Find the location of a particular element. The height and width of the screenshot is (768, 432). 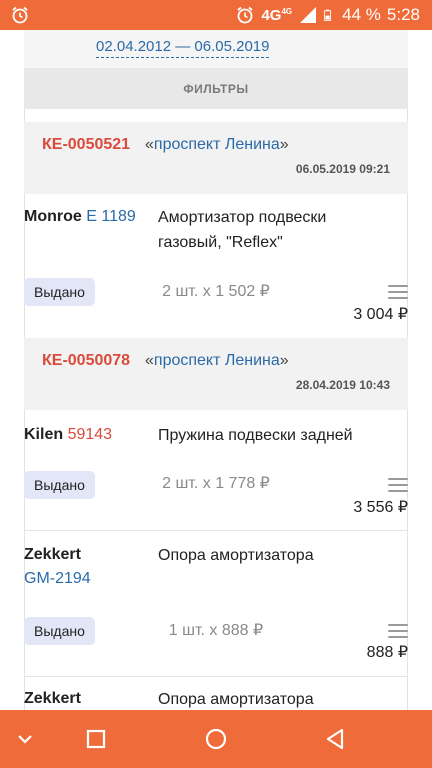

battery-percent: 44 % is located at coordinates (361, 14).